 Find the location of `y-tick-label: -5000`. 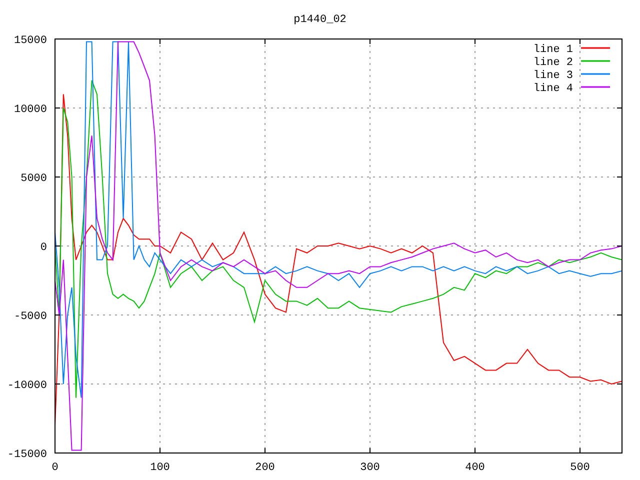

y-tick-label: -5000 is located at coordinates (30, 317).